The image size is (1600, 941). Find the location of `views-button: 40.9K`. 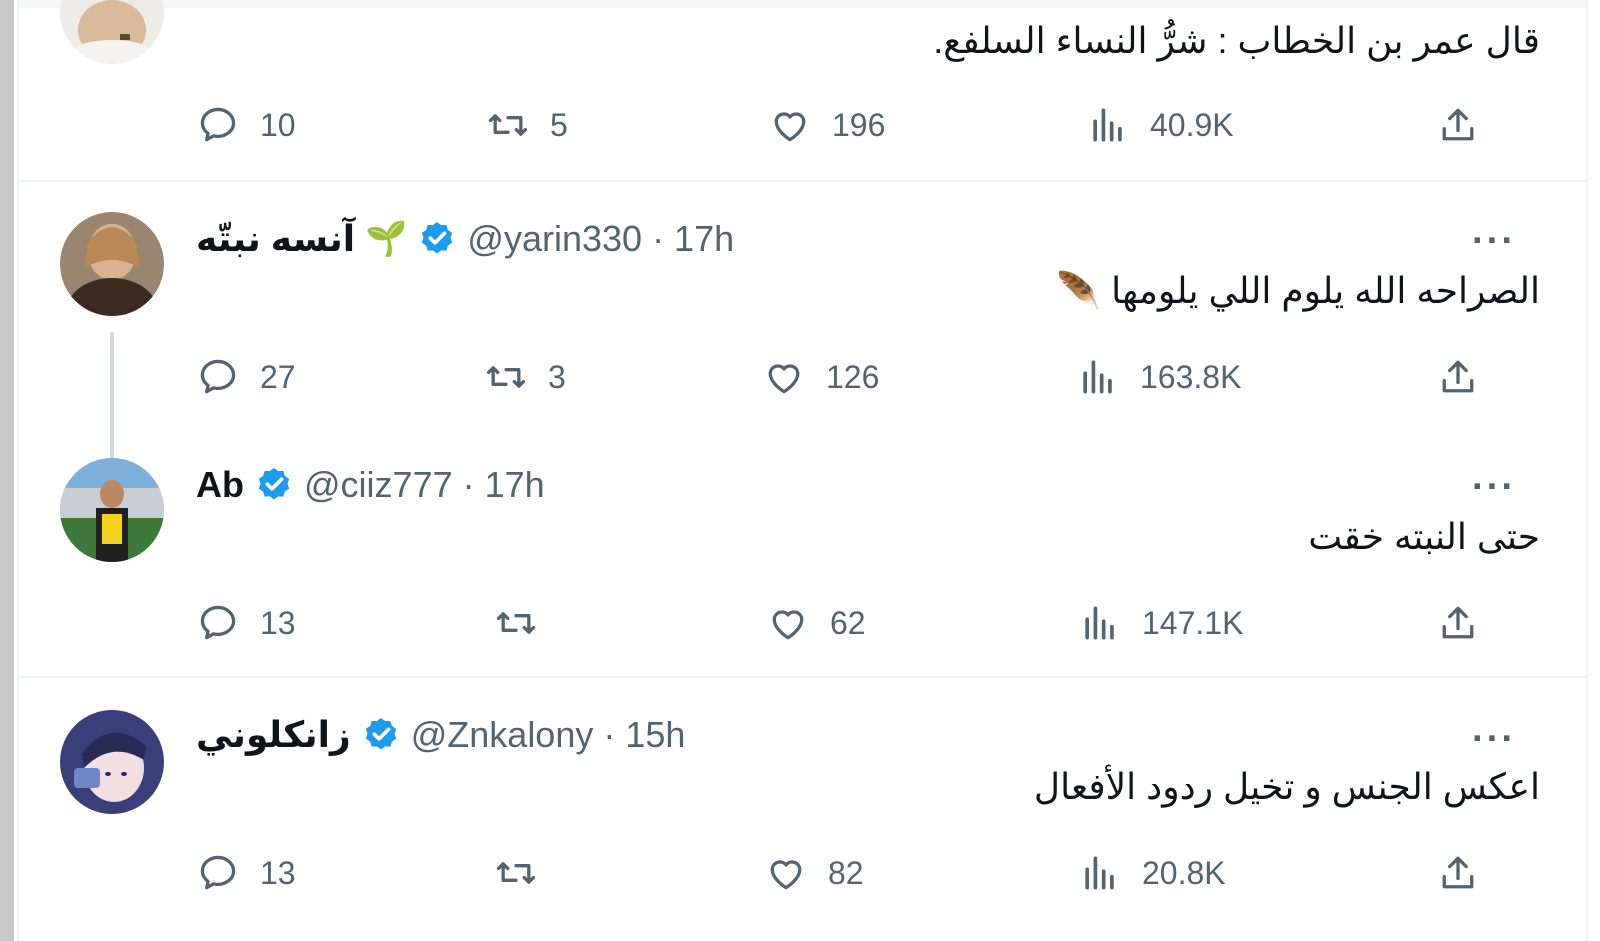

views-button: 40.9K is located at coordinates (1160, 125).